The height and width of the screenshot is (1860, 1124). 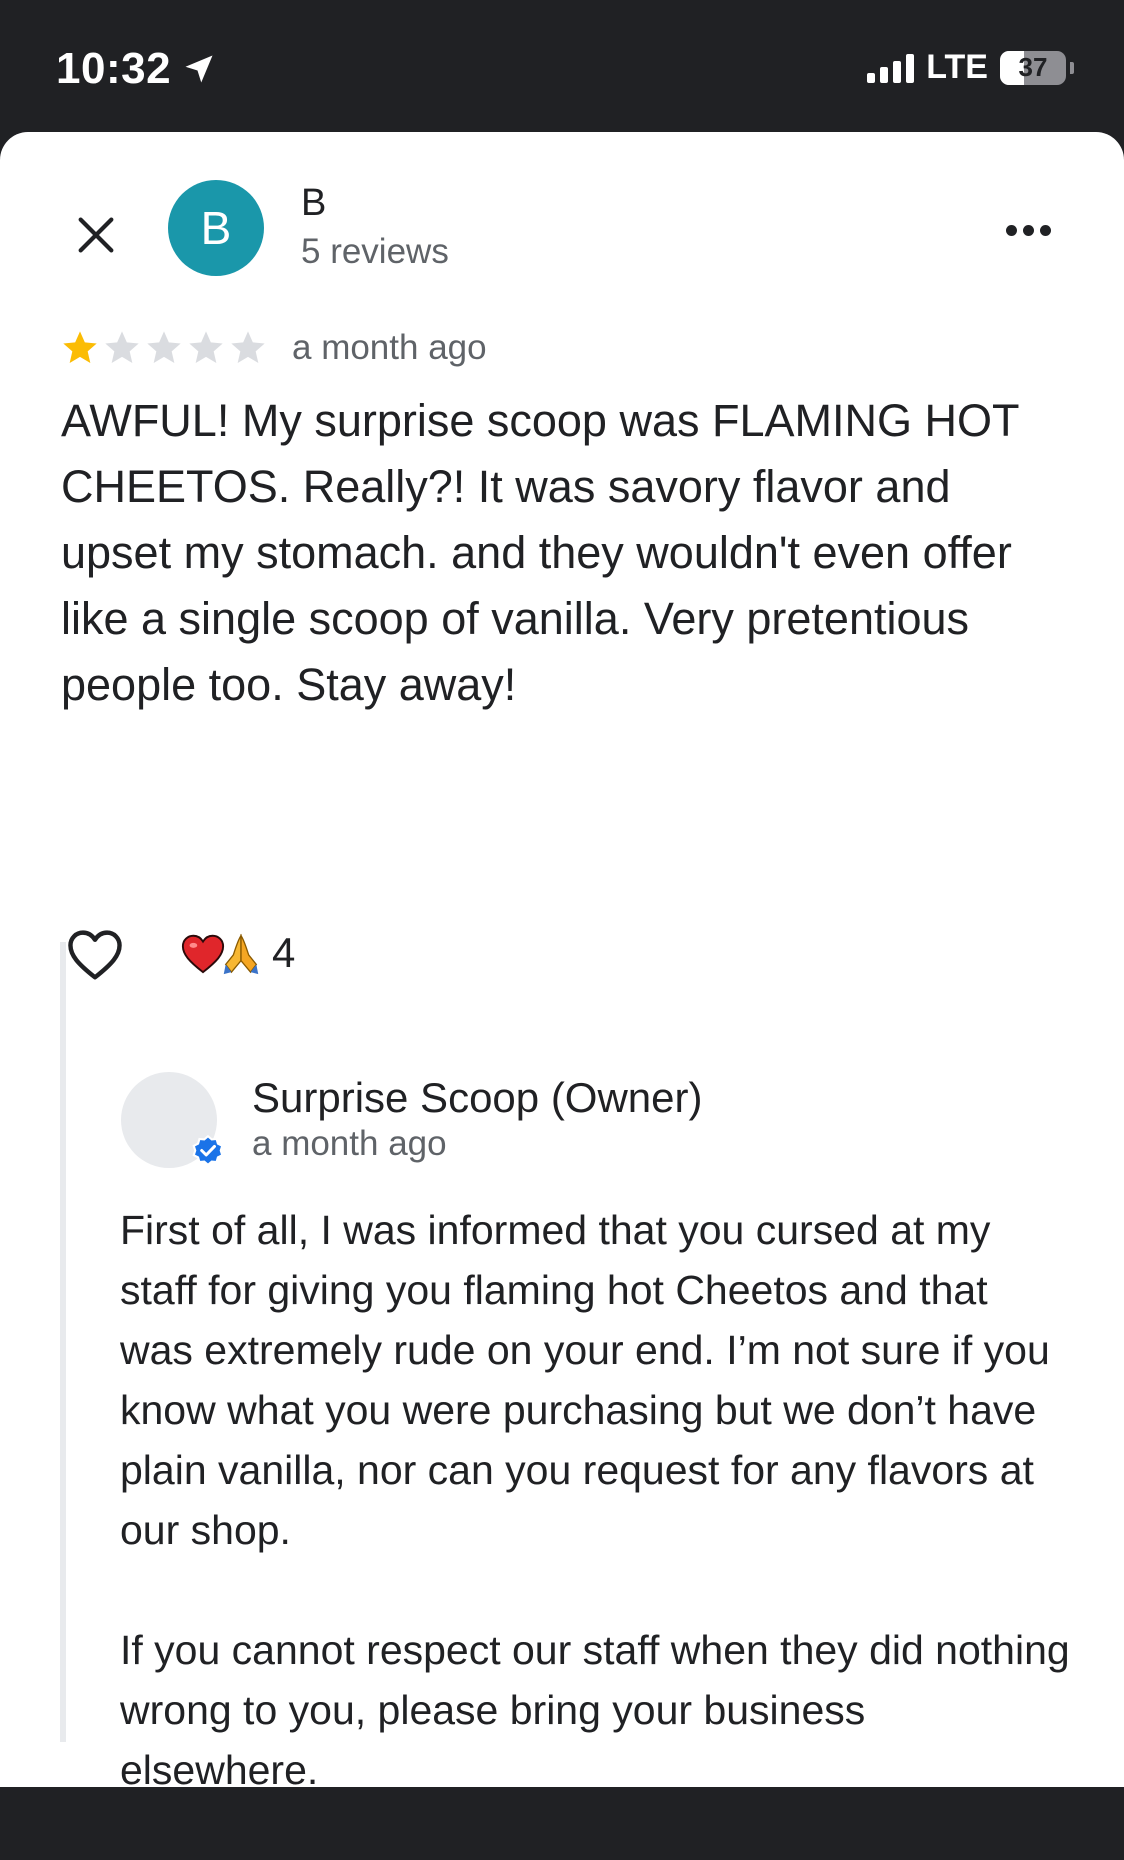 I want to click on more-options-button, so click(x=1028, y=230).